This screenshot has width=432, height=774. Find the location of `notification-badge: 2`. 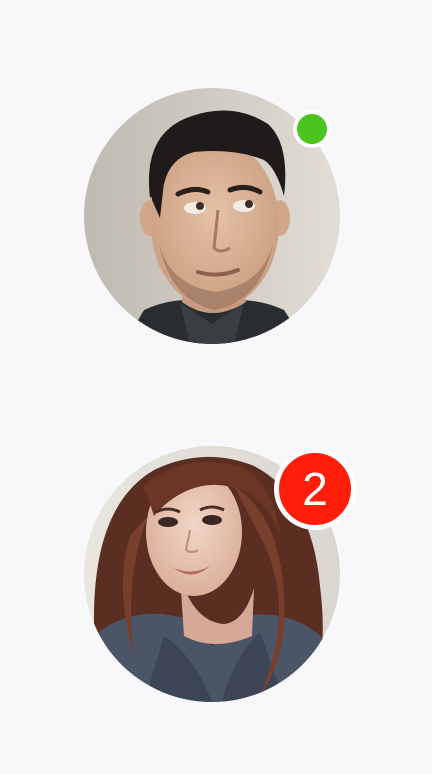

notification-badge: 2 is located at coordinates (315, 489).